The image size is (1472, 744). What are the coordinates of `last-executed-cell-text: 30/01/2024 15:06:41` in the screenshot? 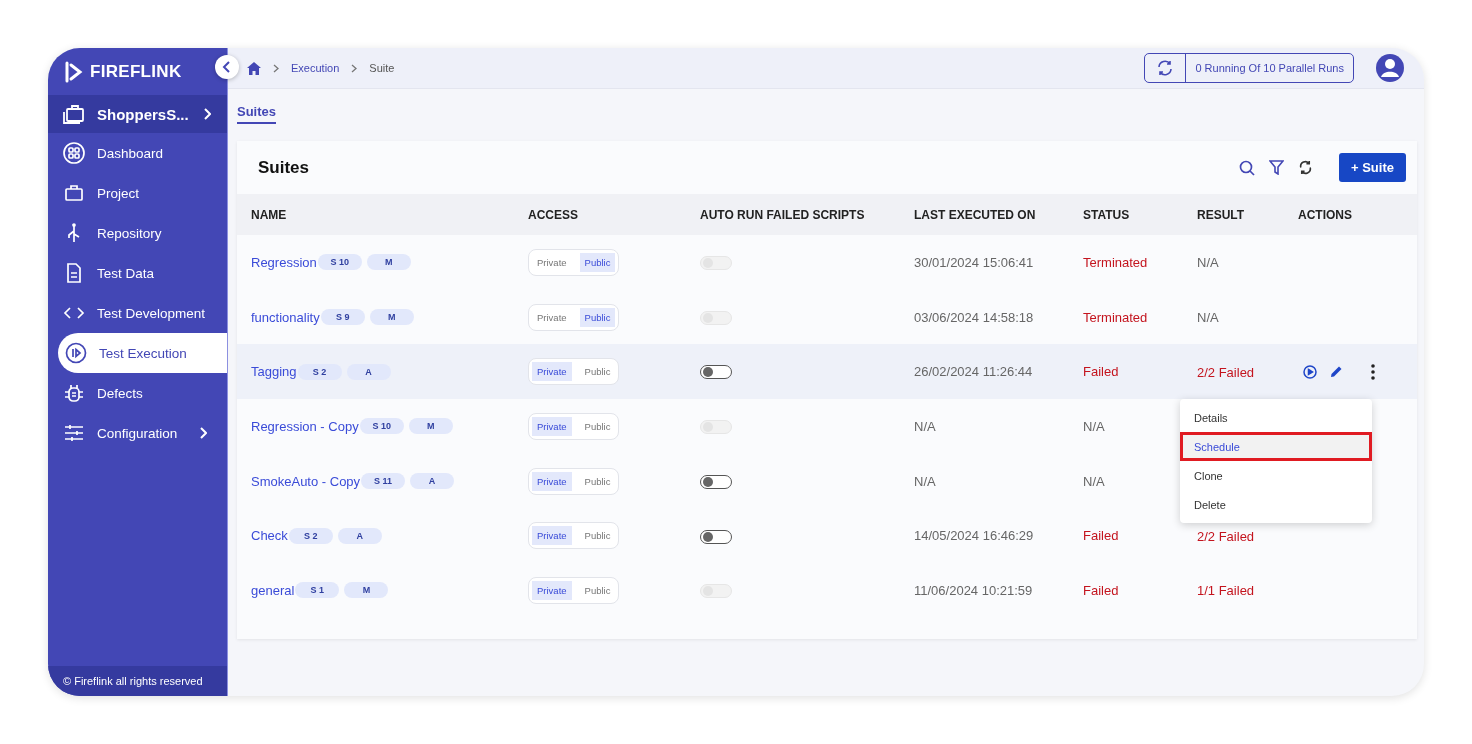 It's located at (974, 262).